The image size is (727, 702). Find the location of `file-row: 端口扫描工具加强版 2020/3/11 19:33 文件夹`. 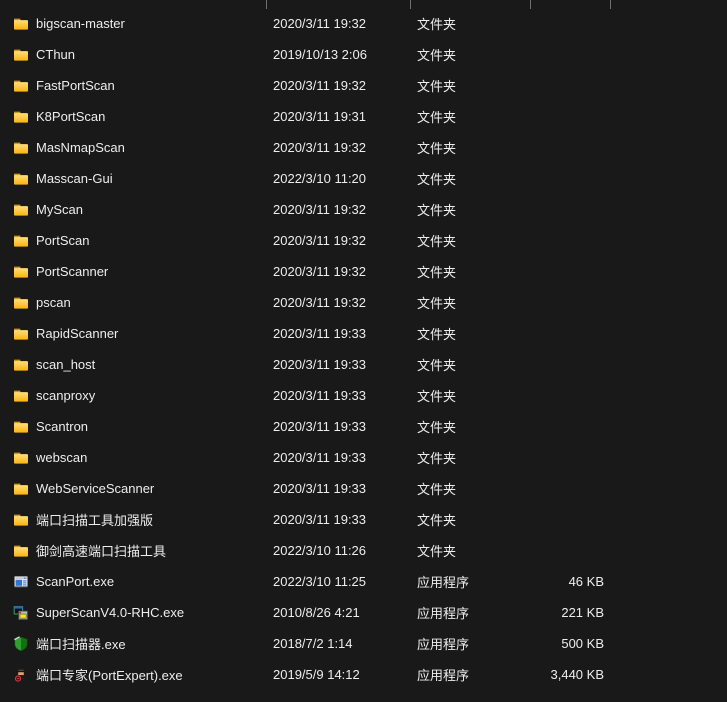

file-row: 端口扫描工具加强版 2020/3/11 19:33 文件夹 is located at coordinates (363, 519).